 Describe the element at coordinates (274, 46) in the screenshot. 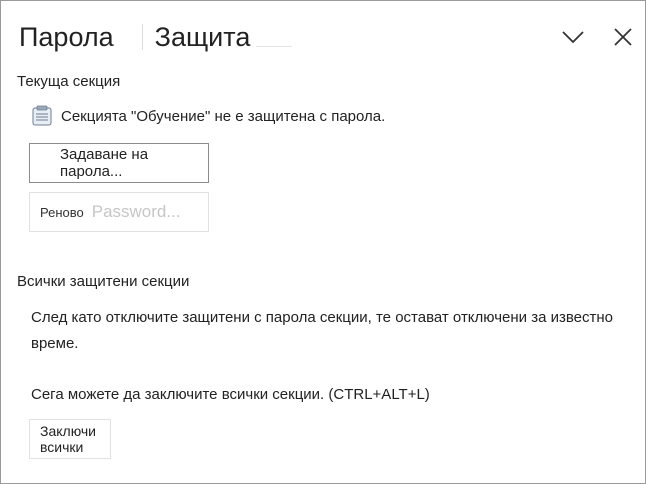

I see `tab-underline` at that location.